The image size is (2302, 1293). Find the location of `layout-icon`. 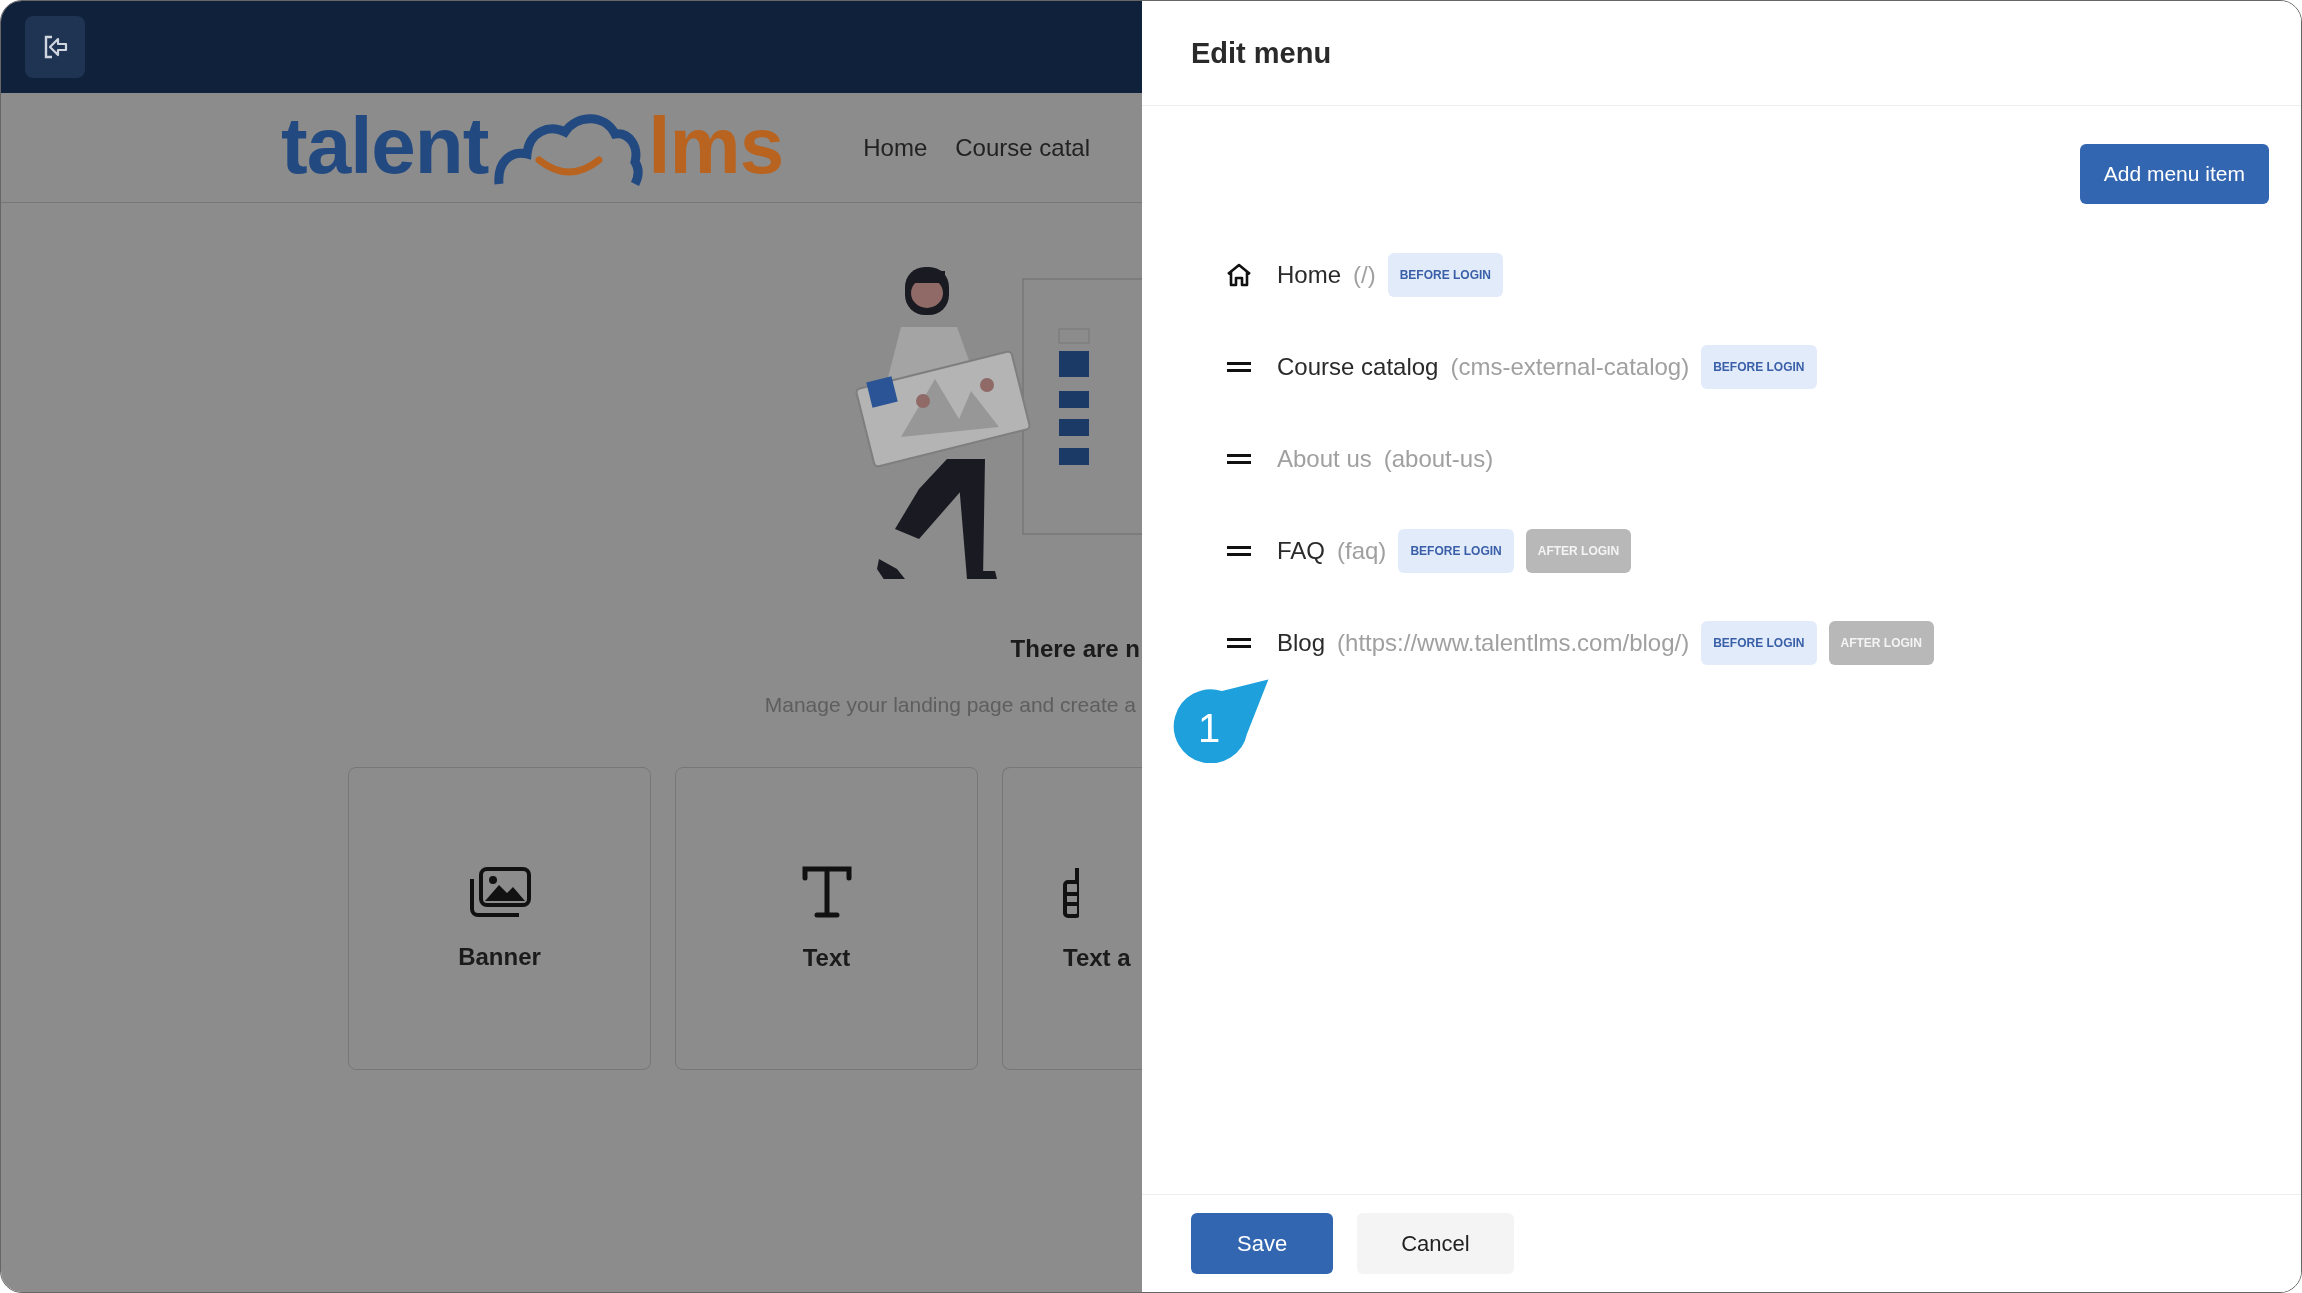

layout-icon is located at coordinates (1071, 891).